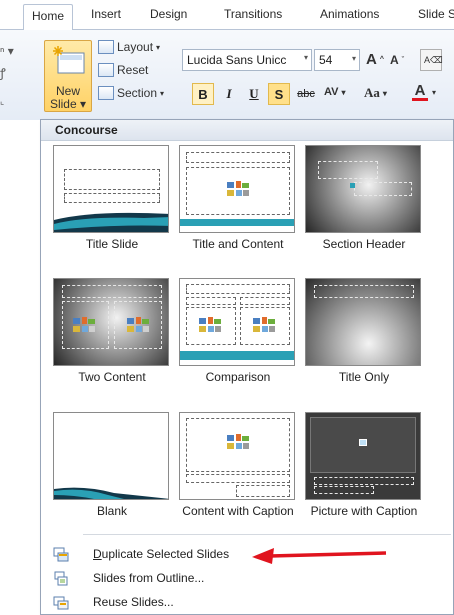 Image resolution: width=454 pixels, height=615 pixels. What do you see at coordinates (97, 554) in the screenshot?
I see `access-key: D` at bounding box center [97, 554].